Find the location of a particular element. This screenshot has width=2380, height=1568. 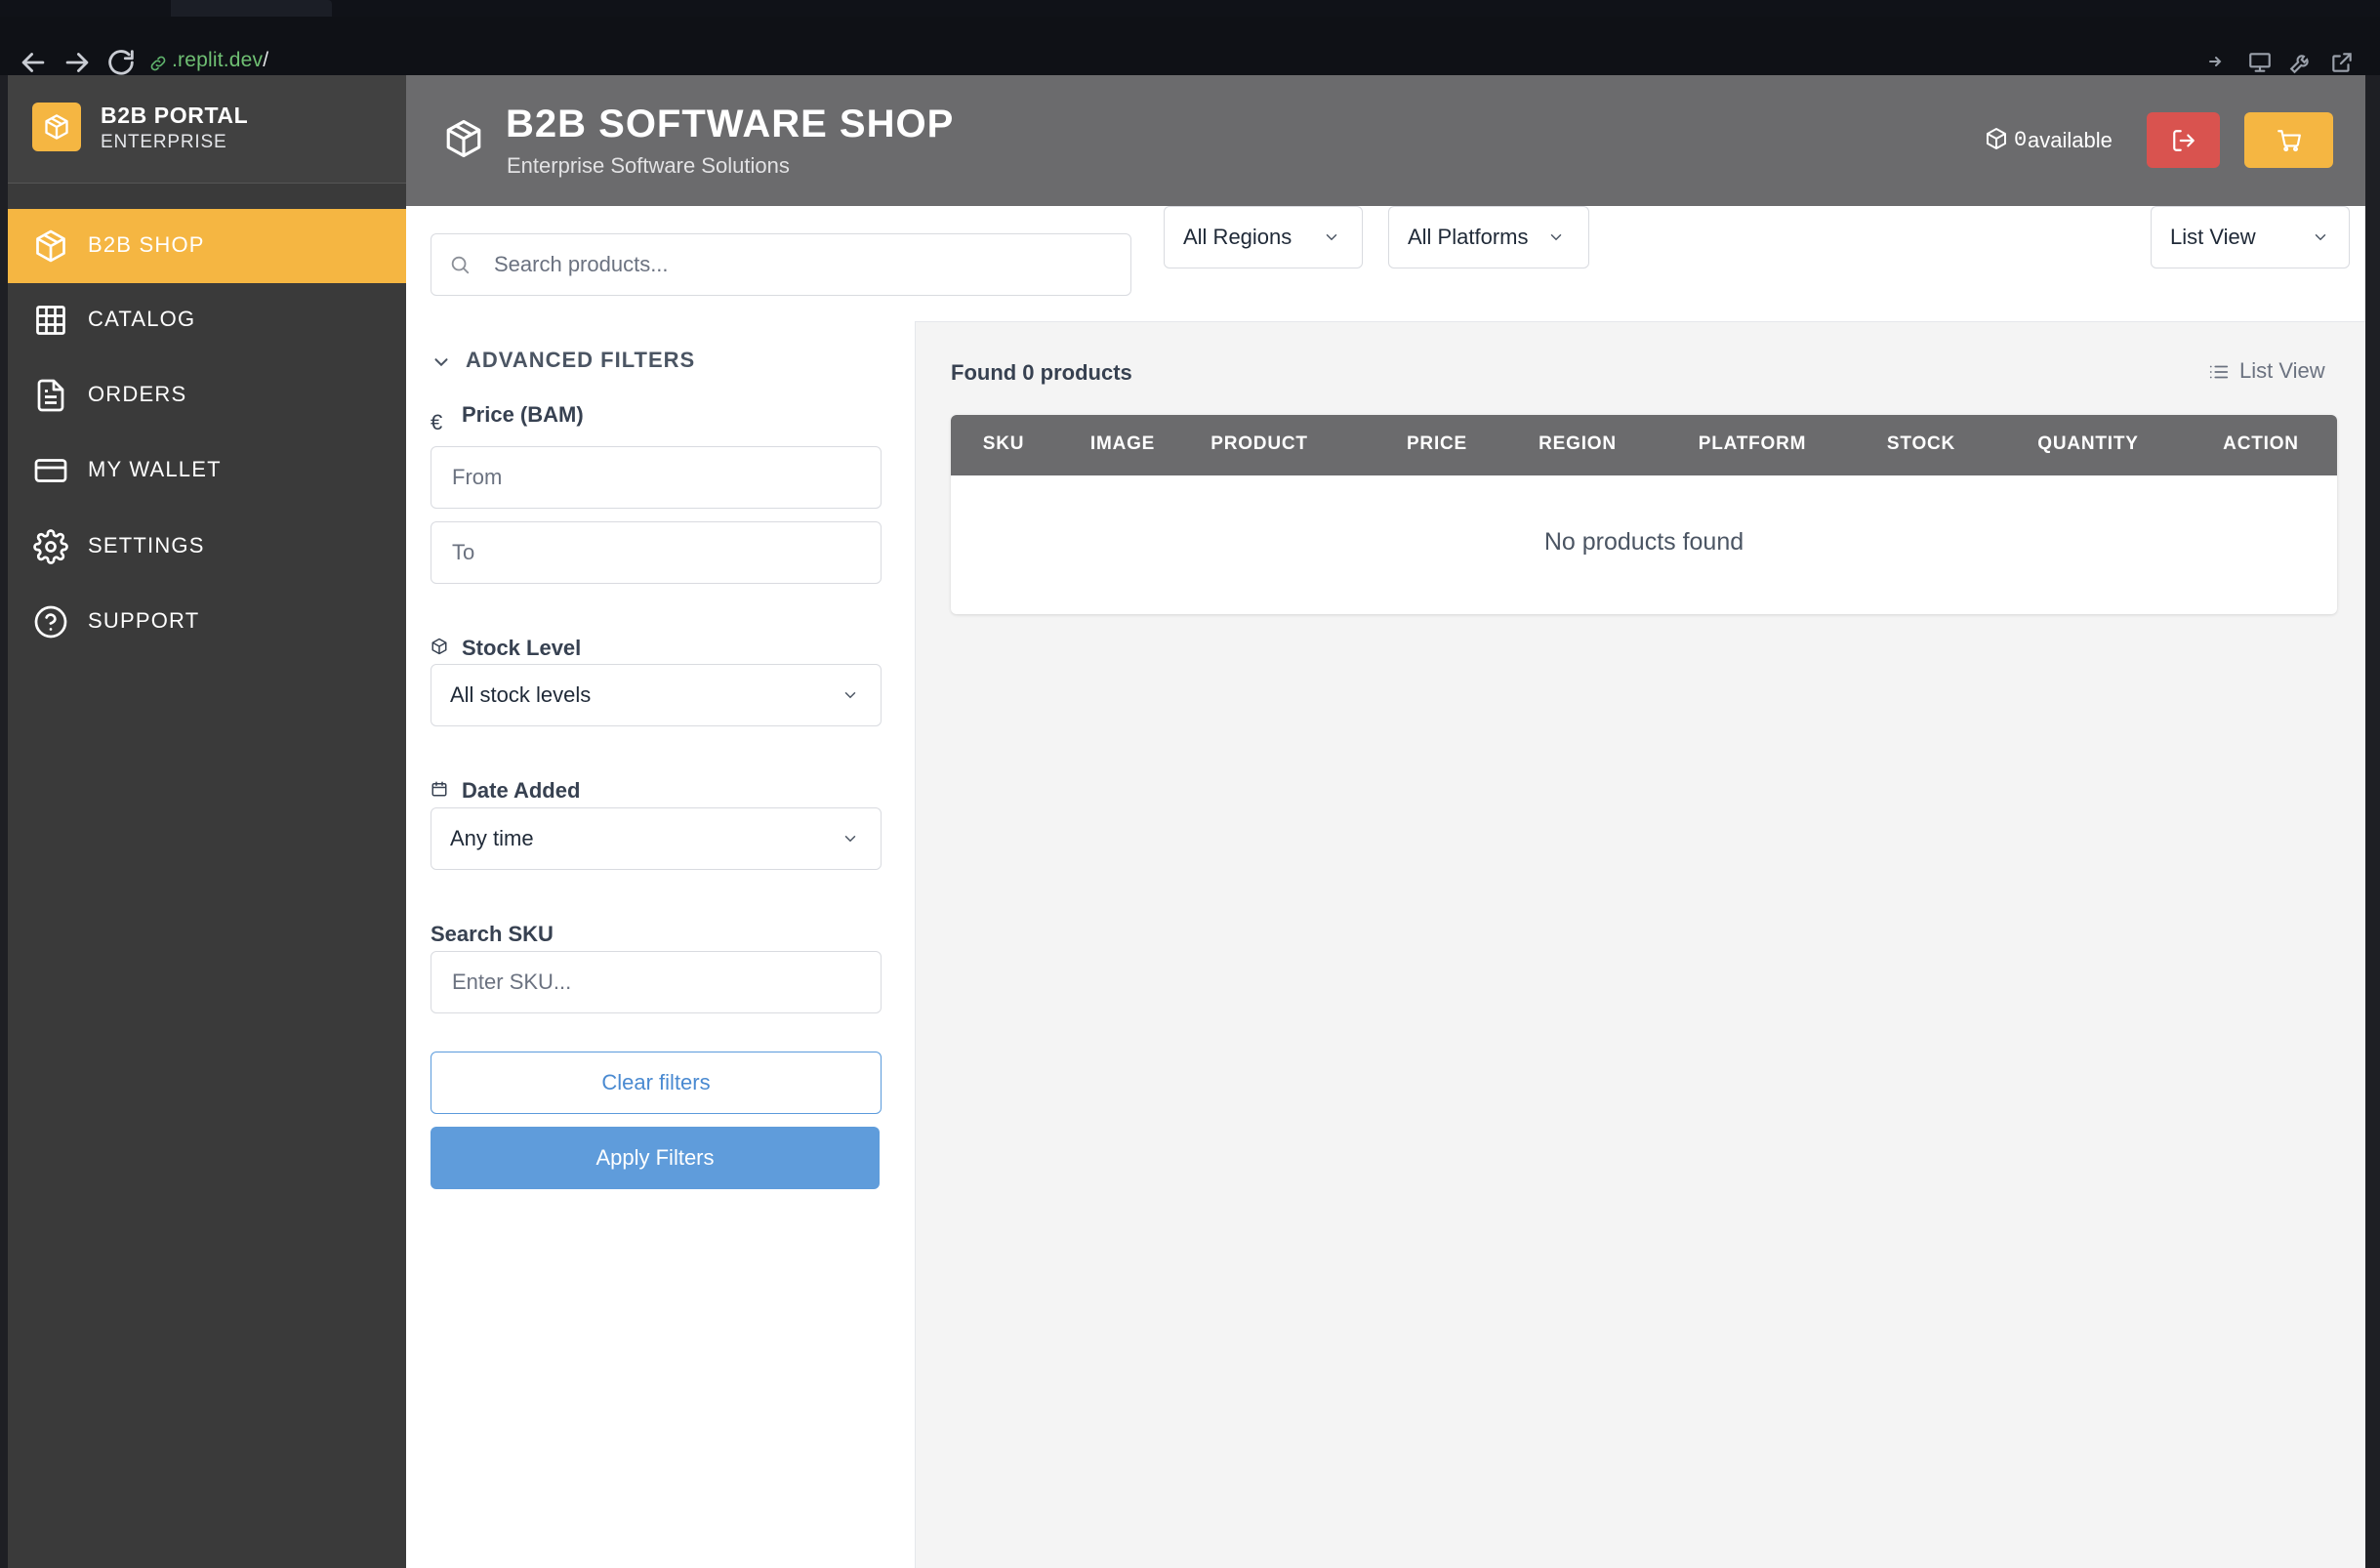

sku-input is located at coordinates (657, 983).